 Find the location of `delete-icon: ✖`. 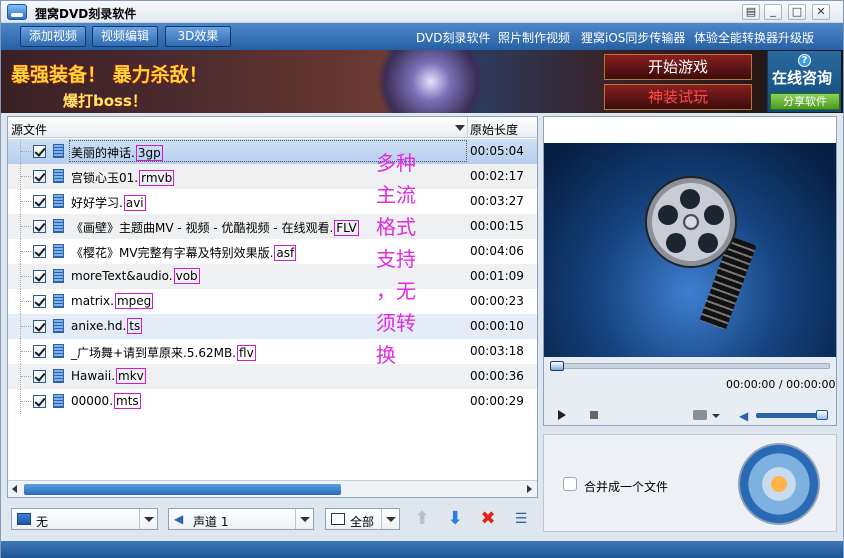

delete-icon: ✖ is located at coordinates (488, 519).